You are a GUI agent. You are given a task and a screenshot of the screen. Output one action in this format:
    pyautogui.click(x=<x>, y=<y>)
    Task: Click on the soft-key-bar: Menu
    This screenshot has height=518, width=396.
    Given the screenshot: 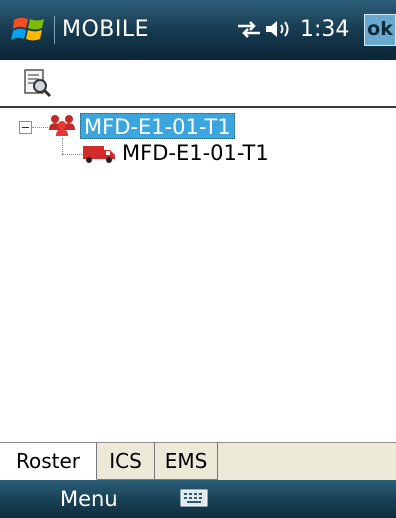 What is the action you would take?
    pyautogui.click(x=198, y=499)
    